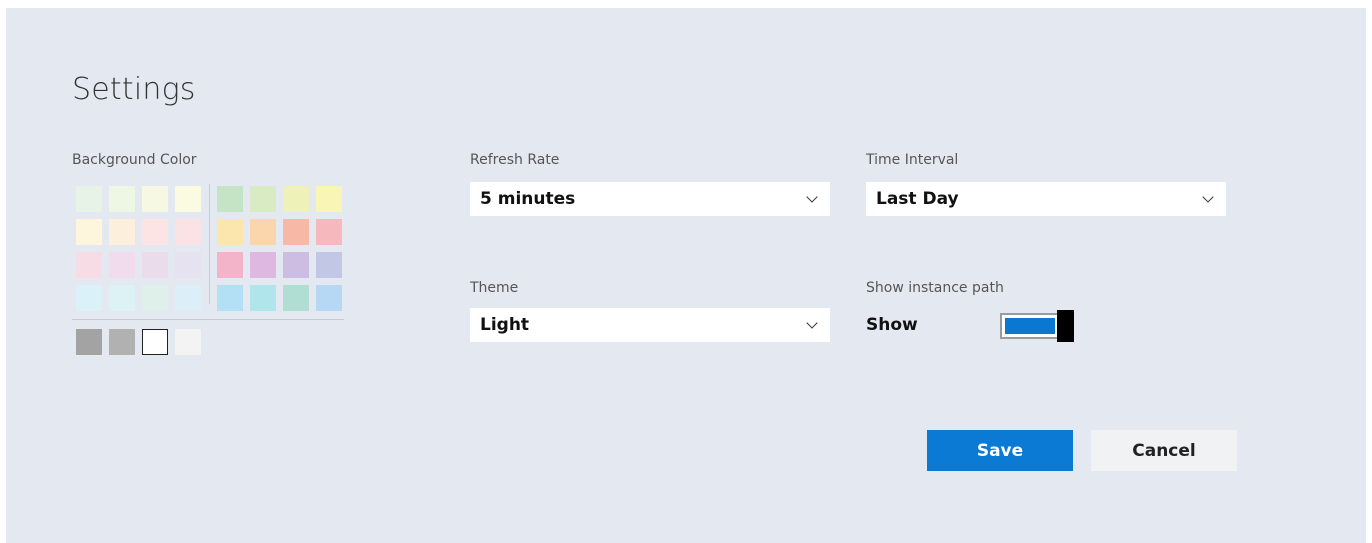  Describe the element at coordinates (912, 160) in the screenshot. I see `time-interval-label: Time Interval` at that location.